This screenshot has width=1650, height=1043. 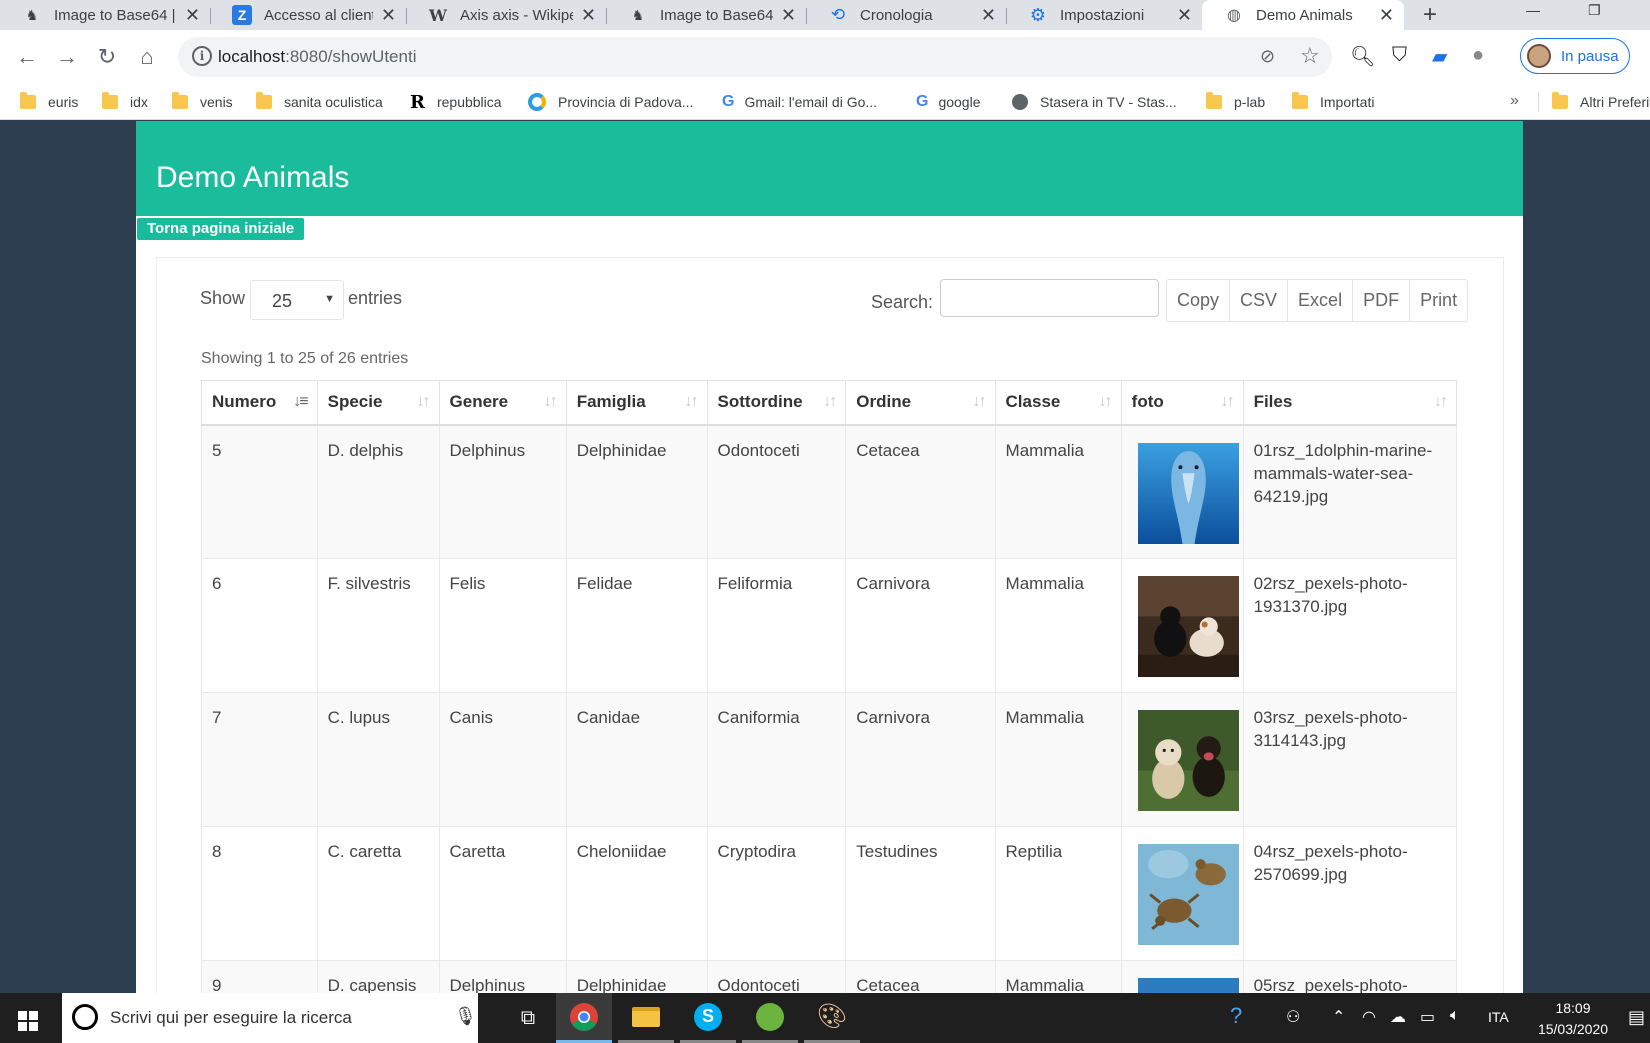 What do you see at coordinates (378, 625) in the screenshot?
I see `cell-specie: F. silvestris` at bounding box center [378, 625].